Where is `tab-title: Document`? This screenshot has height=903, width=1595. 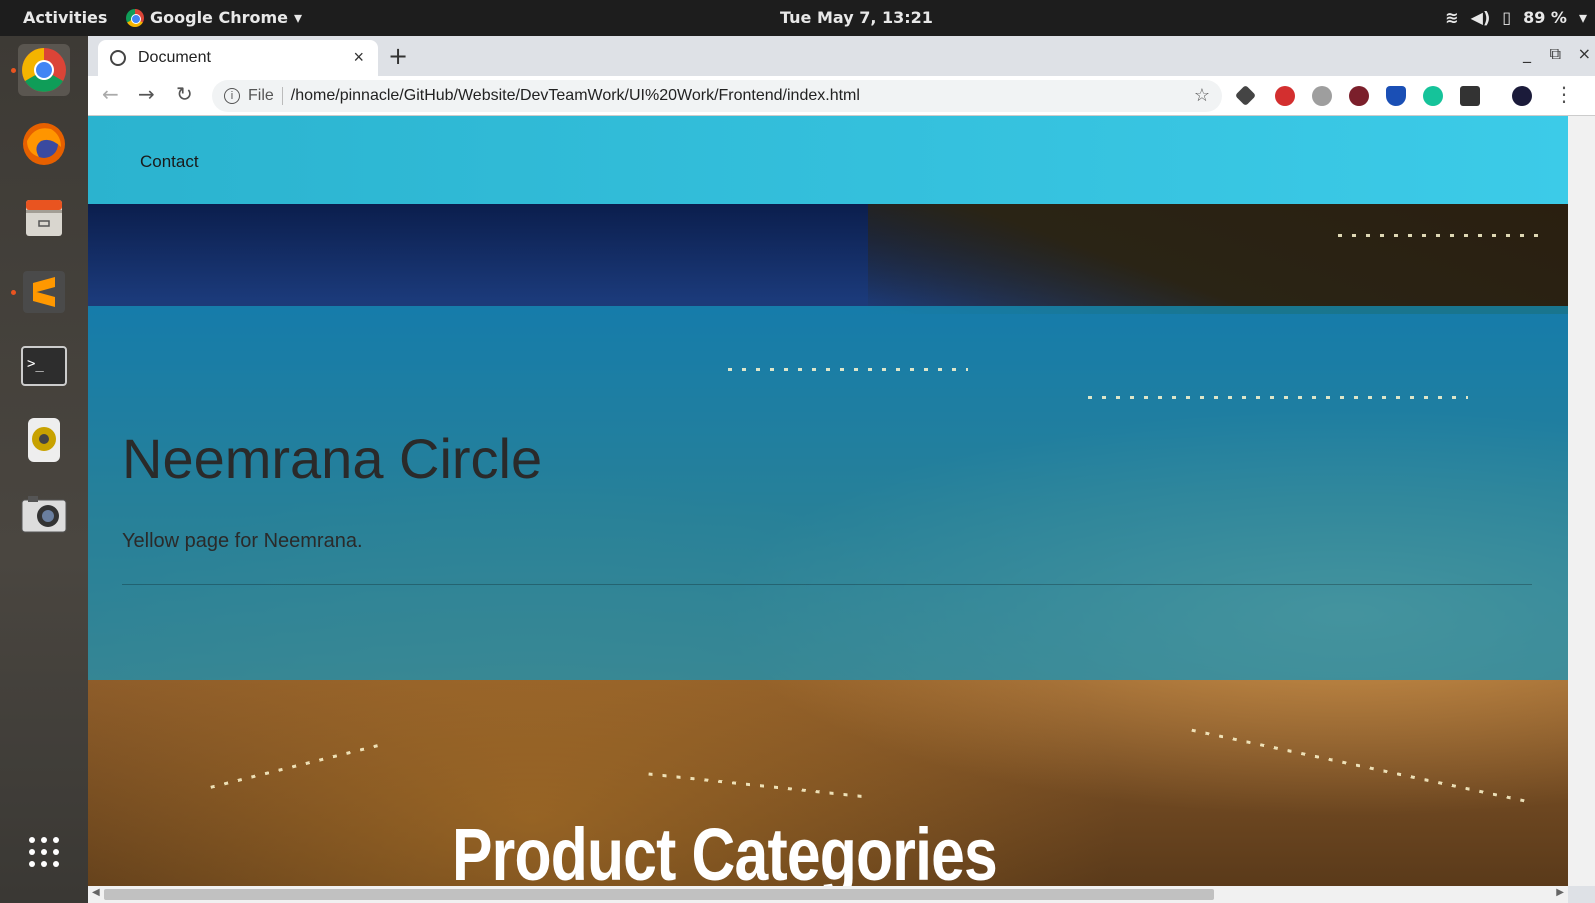 tab-title: Document is located at coordinates (174, 57).